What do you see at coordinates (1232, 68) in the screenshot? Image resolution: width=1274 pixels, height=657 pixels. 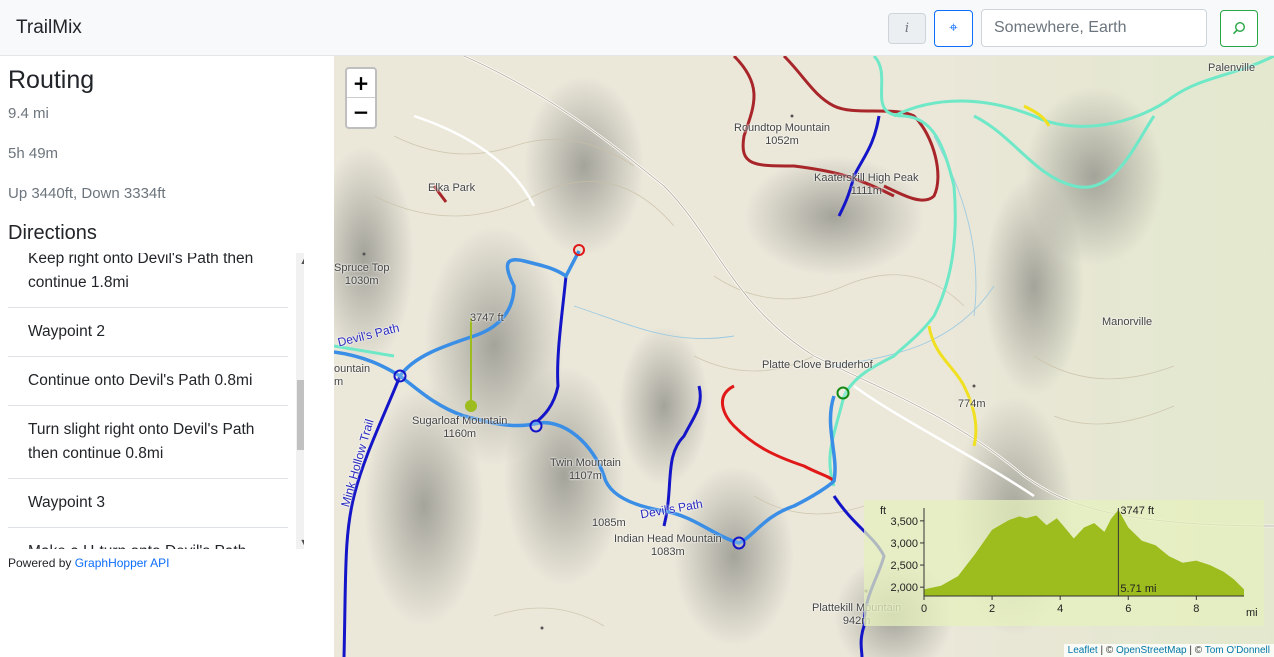 I see `map-label: Palenville` at bounding box center [1232, 68].